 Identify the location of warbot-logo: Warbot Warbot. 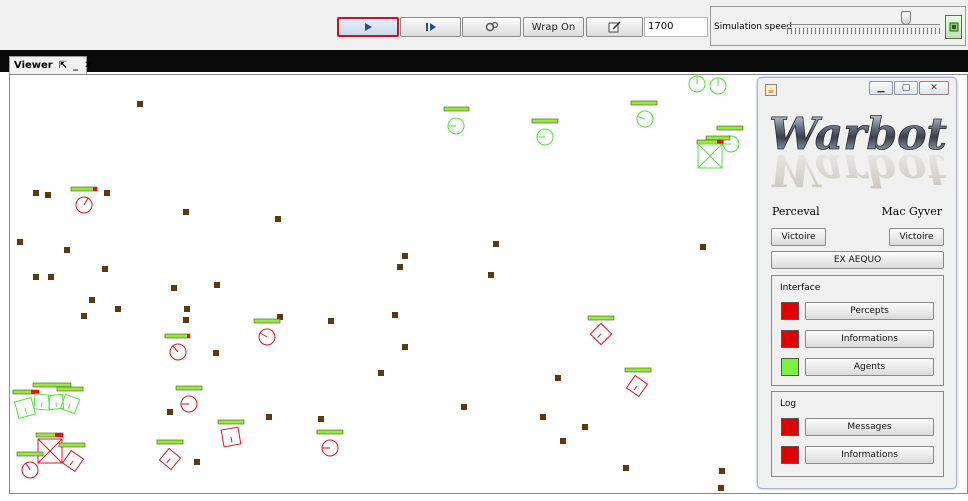
(858, 152).